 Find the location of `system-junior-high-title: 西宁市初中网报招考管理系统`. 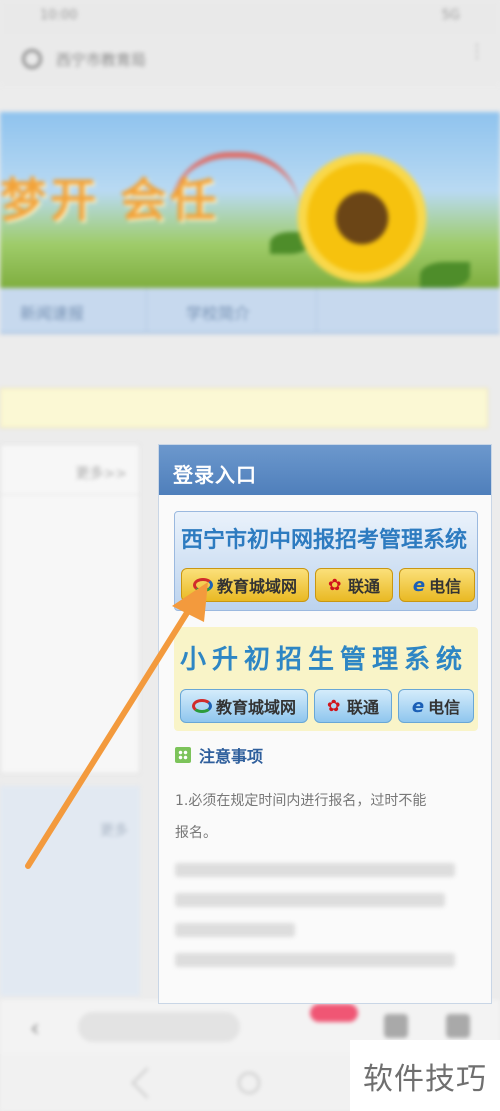

system-junior-high-title: 西宁市初中网报招考管理系统 is located at coordinates (324, 540).